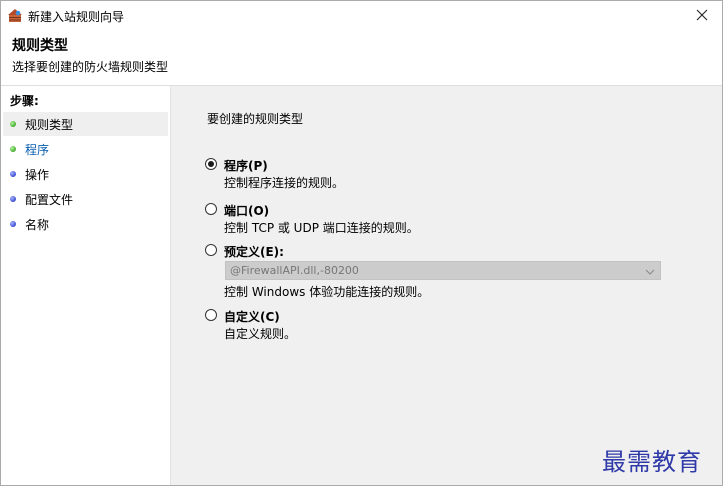  I want to click on sidebar-item-action: 操作, so click(85, 174).